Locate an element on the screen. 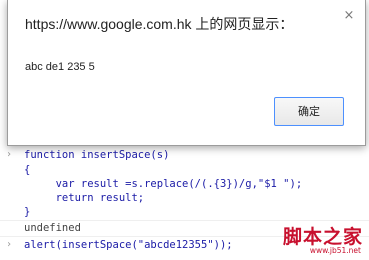 The width and height of the screenshot is (369, 260). dialog-message: abc de1 235 5 is located at coordinates (60, 67).